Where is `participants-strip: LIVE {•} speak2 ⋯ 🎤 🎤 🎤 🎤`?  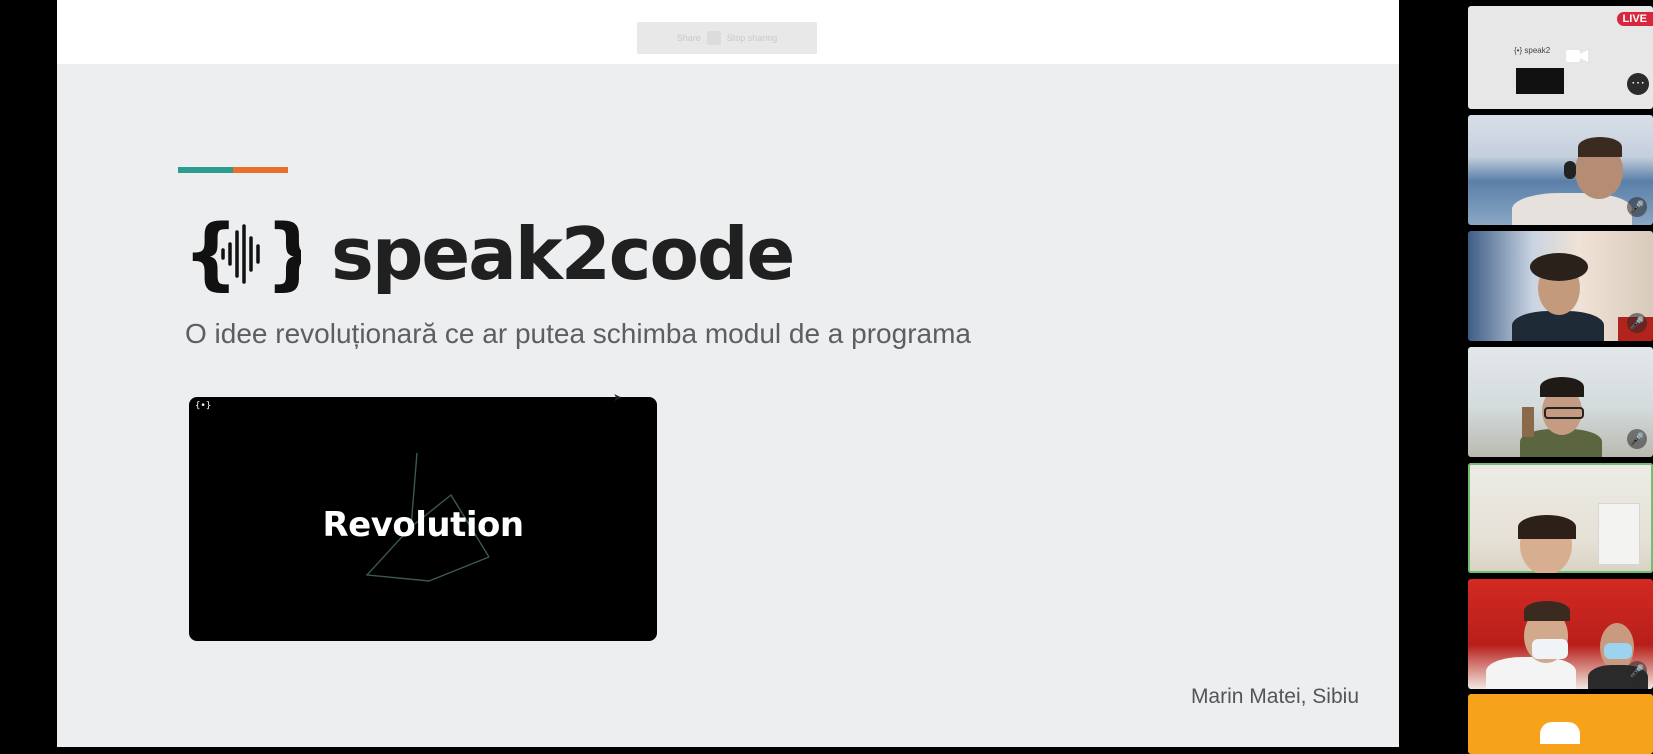
participants-strip: LIVE {•} speak2 ⋯ 🎤 🎤 🎤 🎤 is located at coordinates (1560, 377).